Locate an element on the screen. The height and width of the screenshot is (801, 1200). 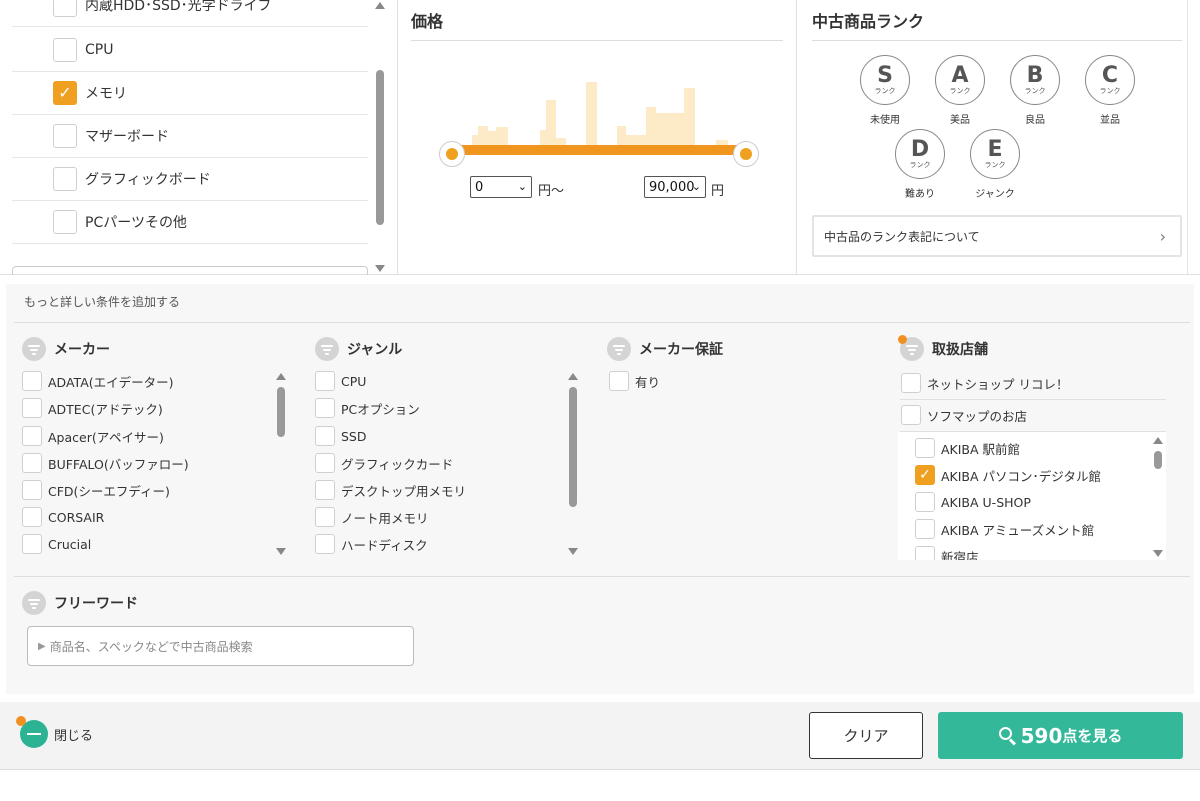
store-sub-checkbox: ✓ is located at coordinates (925, 475).